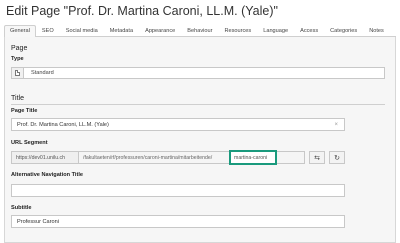  Describe the element at coordinates (20, 31) in the screenshot. I see `tab-general: General` at that location.